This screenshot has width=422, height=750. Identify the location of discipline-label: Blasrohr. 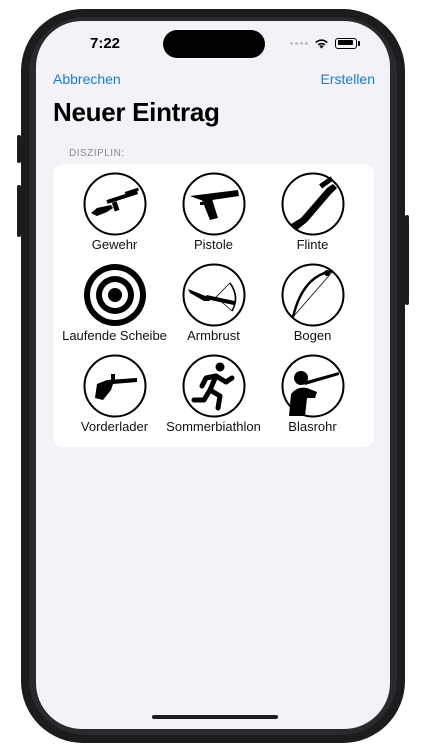
(312, 426).